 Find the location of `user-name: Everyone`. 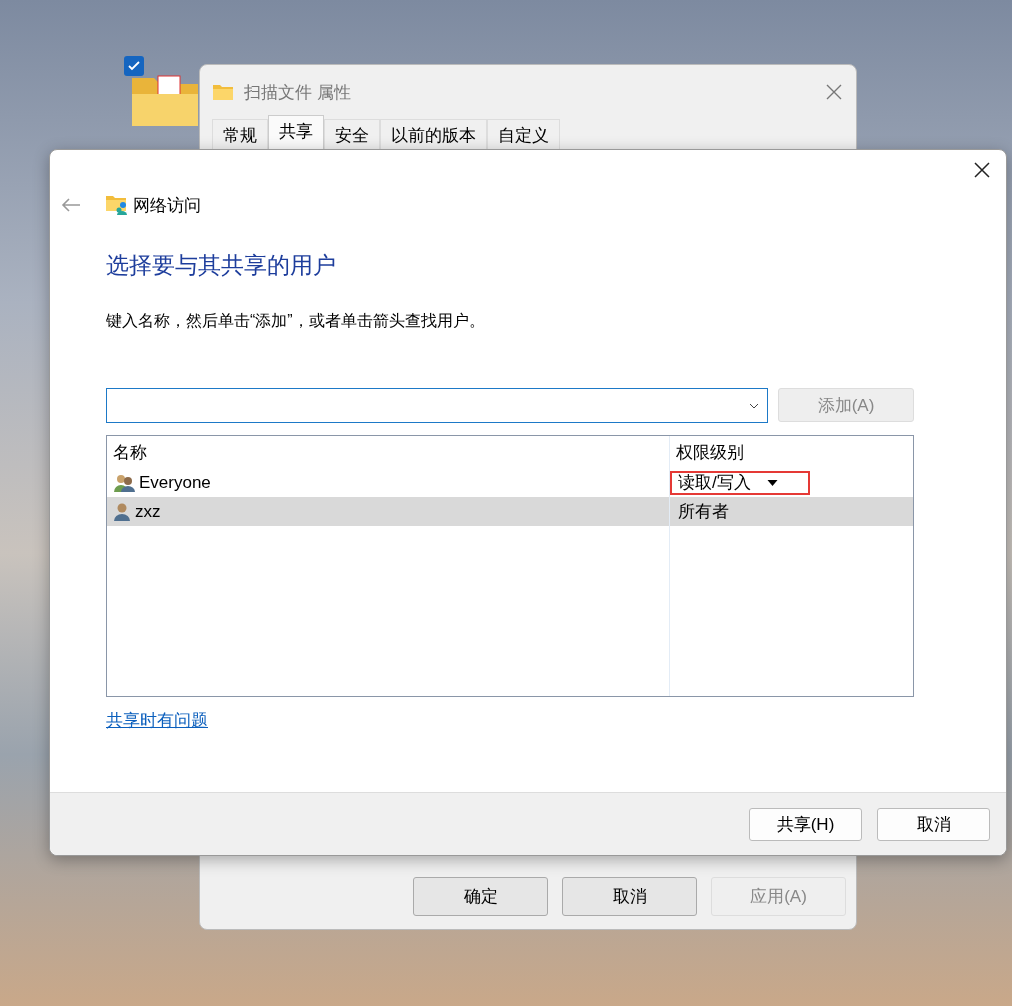

user-name: Everyone is located at coordinates (175, 482).